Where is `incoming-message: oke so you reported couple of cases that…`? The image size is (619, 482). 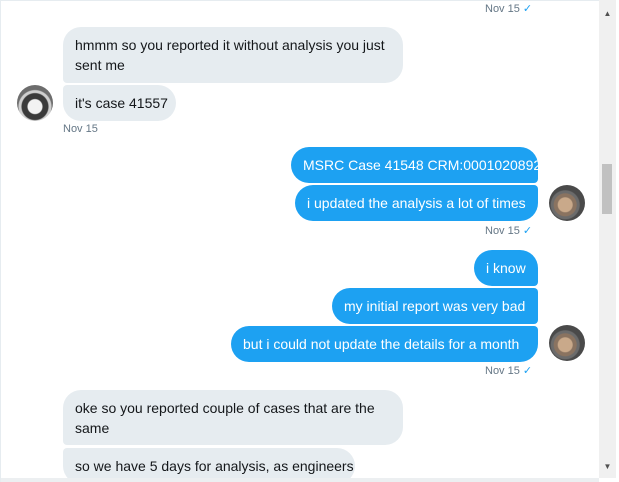
incoming-message: oke so you reported couple of cases that… is located at coordinates (233, 417).